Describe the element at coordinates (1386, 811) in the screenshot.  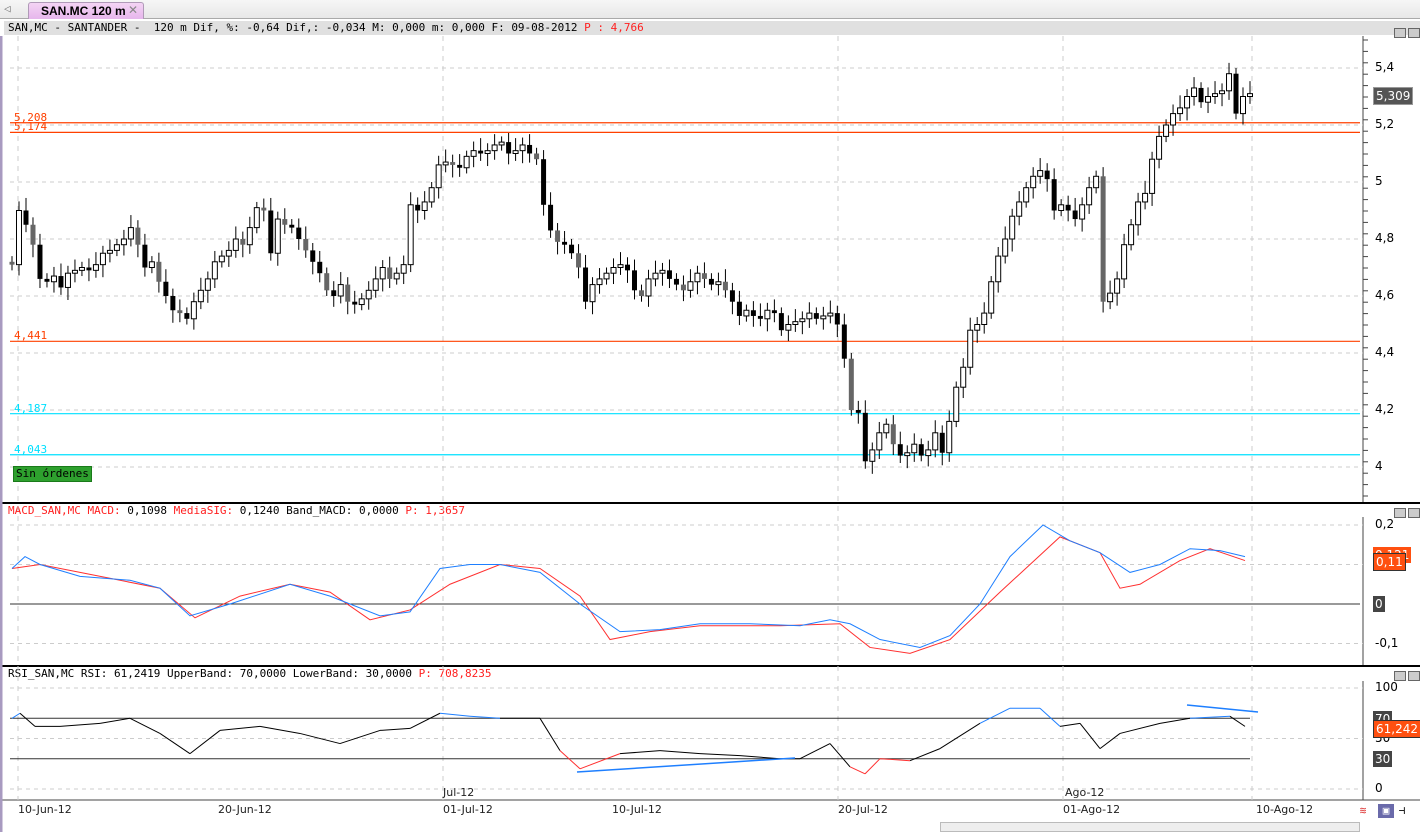
I see `save-icon: ▣` at that location.